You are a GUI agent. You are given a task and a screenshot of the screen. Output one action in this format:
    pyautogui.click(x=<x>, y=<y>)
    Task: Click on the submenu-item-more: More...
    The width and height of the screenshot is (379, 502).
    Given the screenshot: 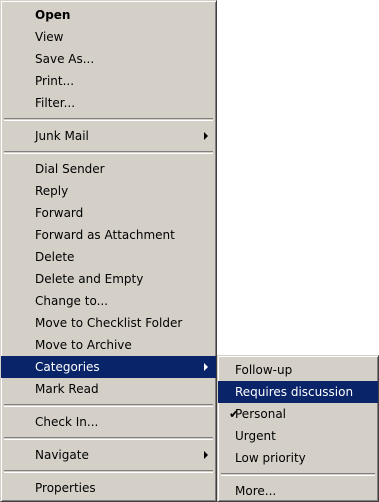 What is the action you would take?
    pyautogui.click(x=298, y=491)
    